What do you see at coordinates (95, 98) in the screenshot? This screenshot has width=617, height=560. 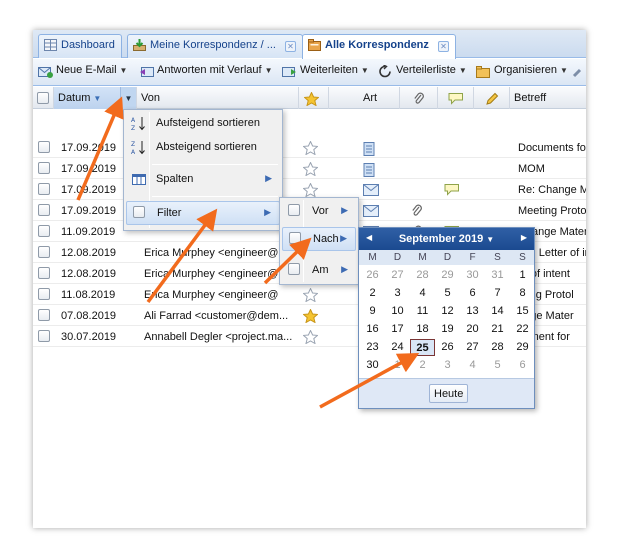 I see `column-header-datum: Datum ▼ ▼` at bounding box center [95, 98].